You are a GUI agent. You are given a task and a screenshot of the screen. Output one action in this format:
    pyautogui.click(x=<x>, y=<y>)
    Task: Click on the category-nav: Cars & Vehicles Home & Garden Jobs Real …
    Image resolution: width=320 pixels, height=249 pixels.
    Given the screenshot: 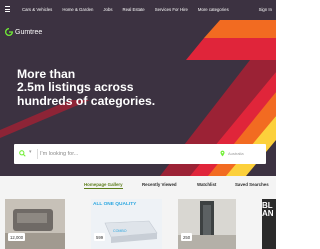 What is the action you would take?
    pyautogui.click(x=125, y=9)
    